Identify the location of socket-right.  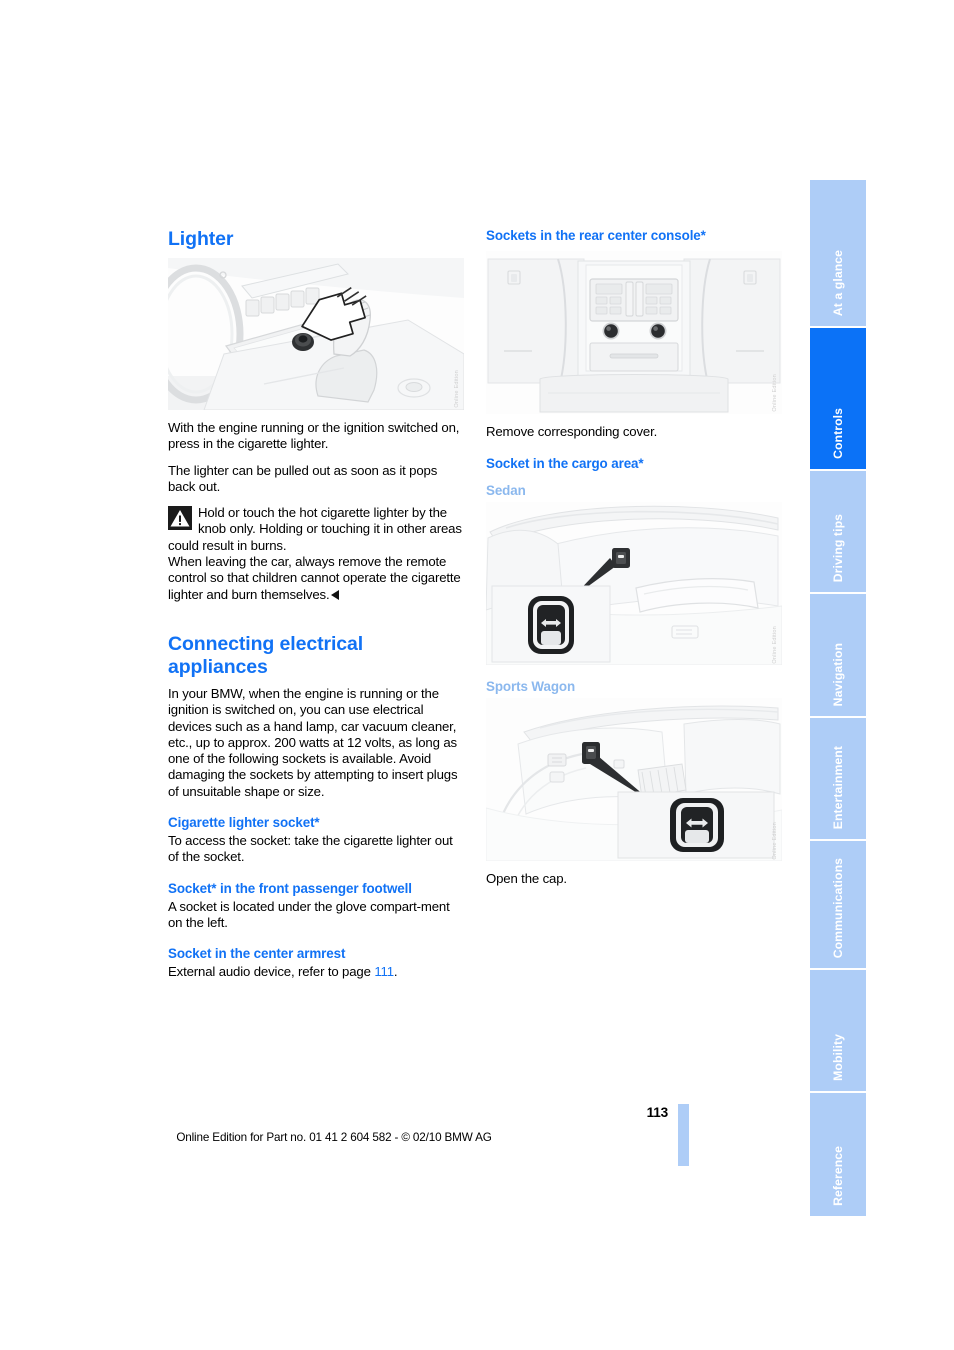
(658, 331).